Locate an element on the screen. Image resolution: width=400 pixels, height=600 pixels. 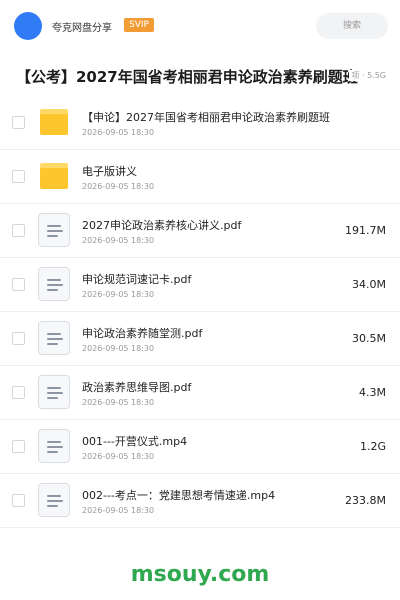
share-name: 夸克网盘分享 is located at coordinates (82, 28).